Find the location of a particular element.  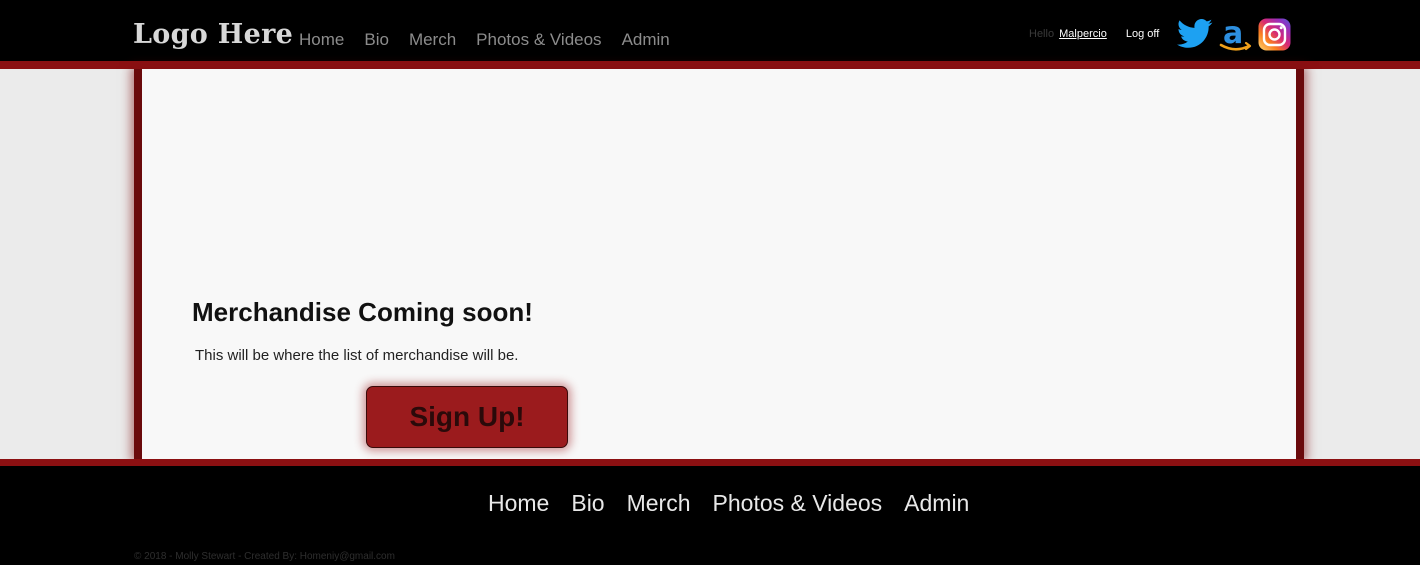

instagram-icon is located at coordinates (1274, 37).